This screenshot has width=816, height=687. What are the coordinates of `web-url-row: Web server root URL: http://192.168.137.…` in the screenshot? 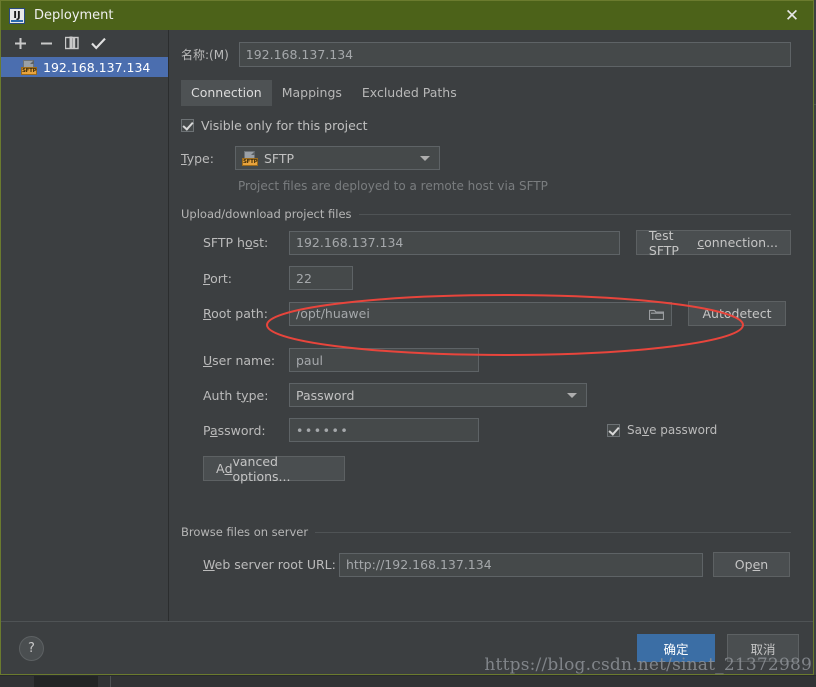 It's located at (486, 564).